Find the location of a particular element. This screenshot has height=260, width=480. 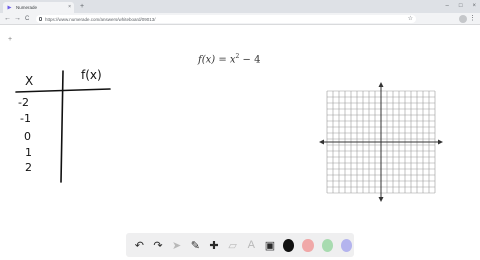

image-icon: ▣ is located at coordinates (270, 245).